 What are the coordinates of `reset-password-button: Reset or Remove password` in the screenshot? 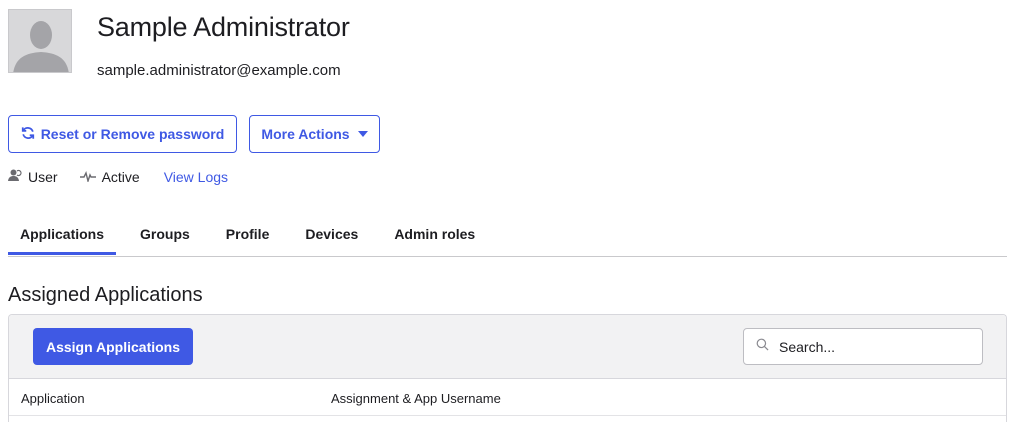 It's located at (122, 134).